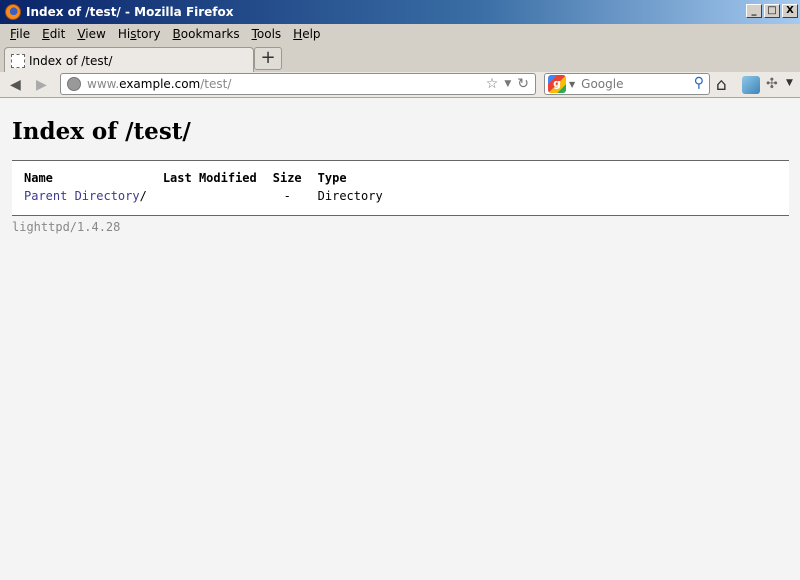 The width and height of the screenshot is (800, 580). I want to click on minimize-button: _, so click(754, 11).